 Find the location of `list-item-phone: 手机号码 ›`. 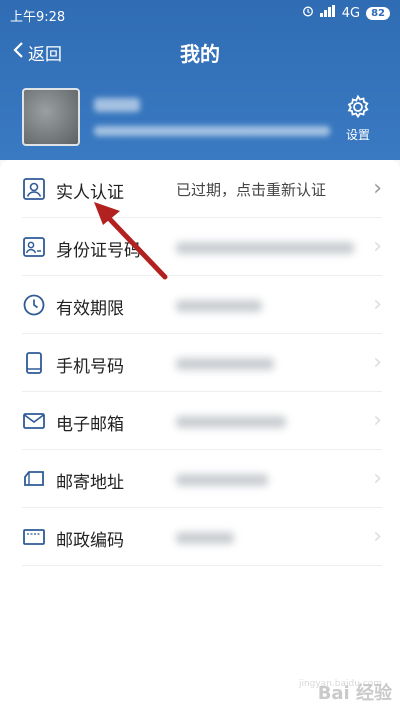

list-item-phone: 手机号码 › is located at coordinates (200, 363).